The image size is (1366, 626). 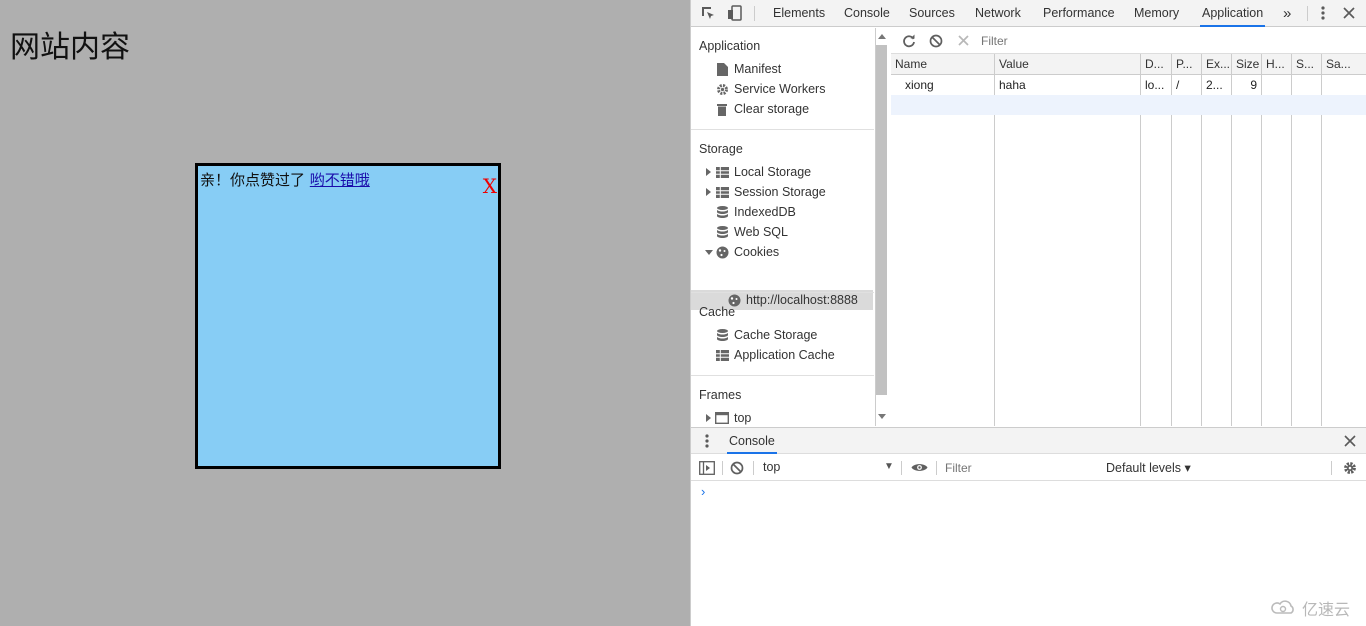 What do you see at coordinates (708, 13) in the screenshot?
I see `inspect-element-icon` at bounding box center [708, 13].